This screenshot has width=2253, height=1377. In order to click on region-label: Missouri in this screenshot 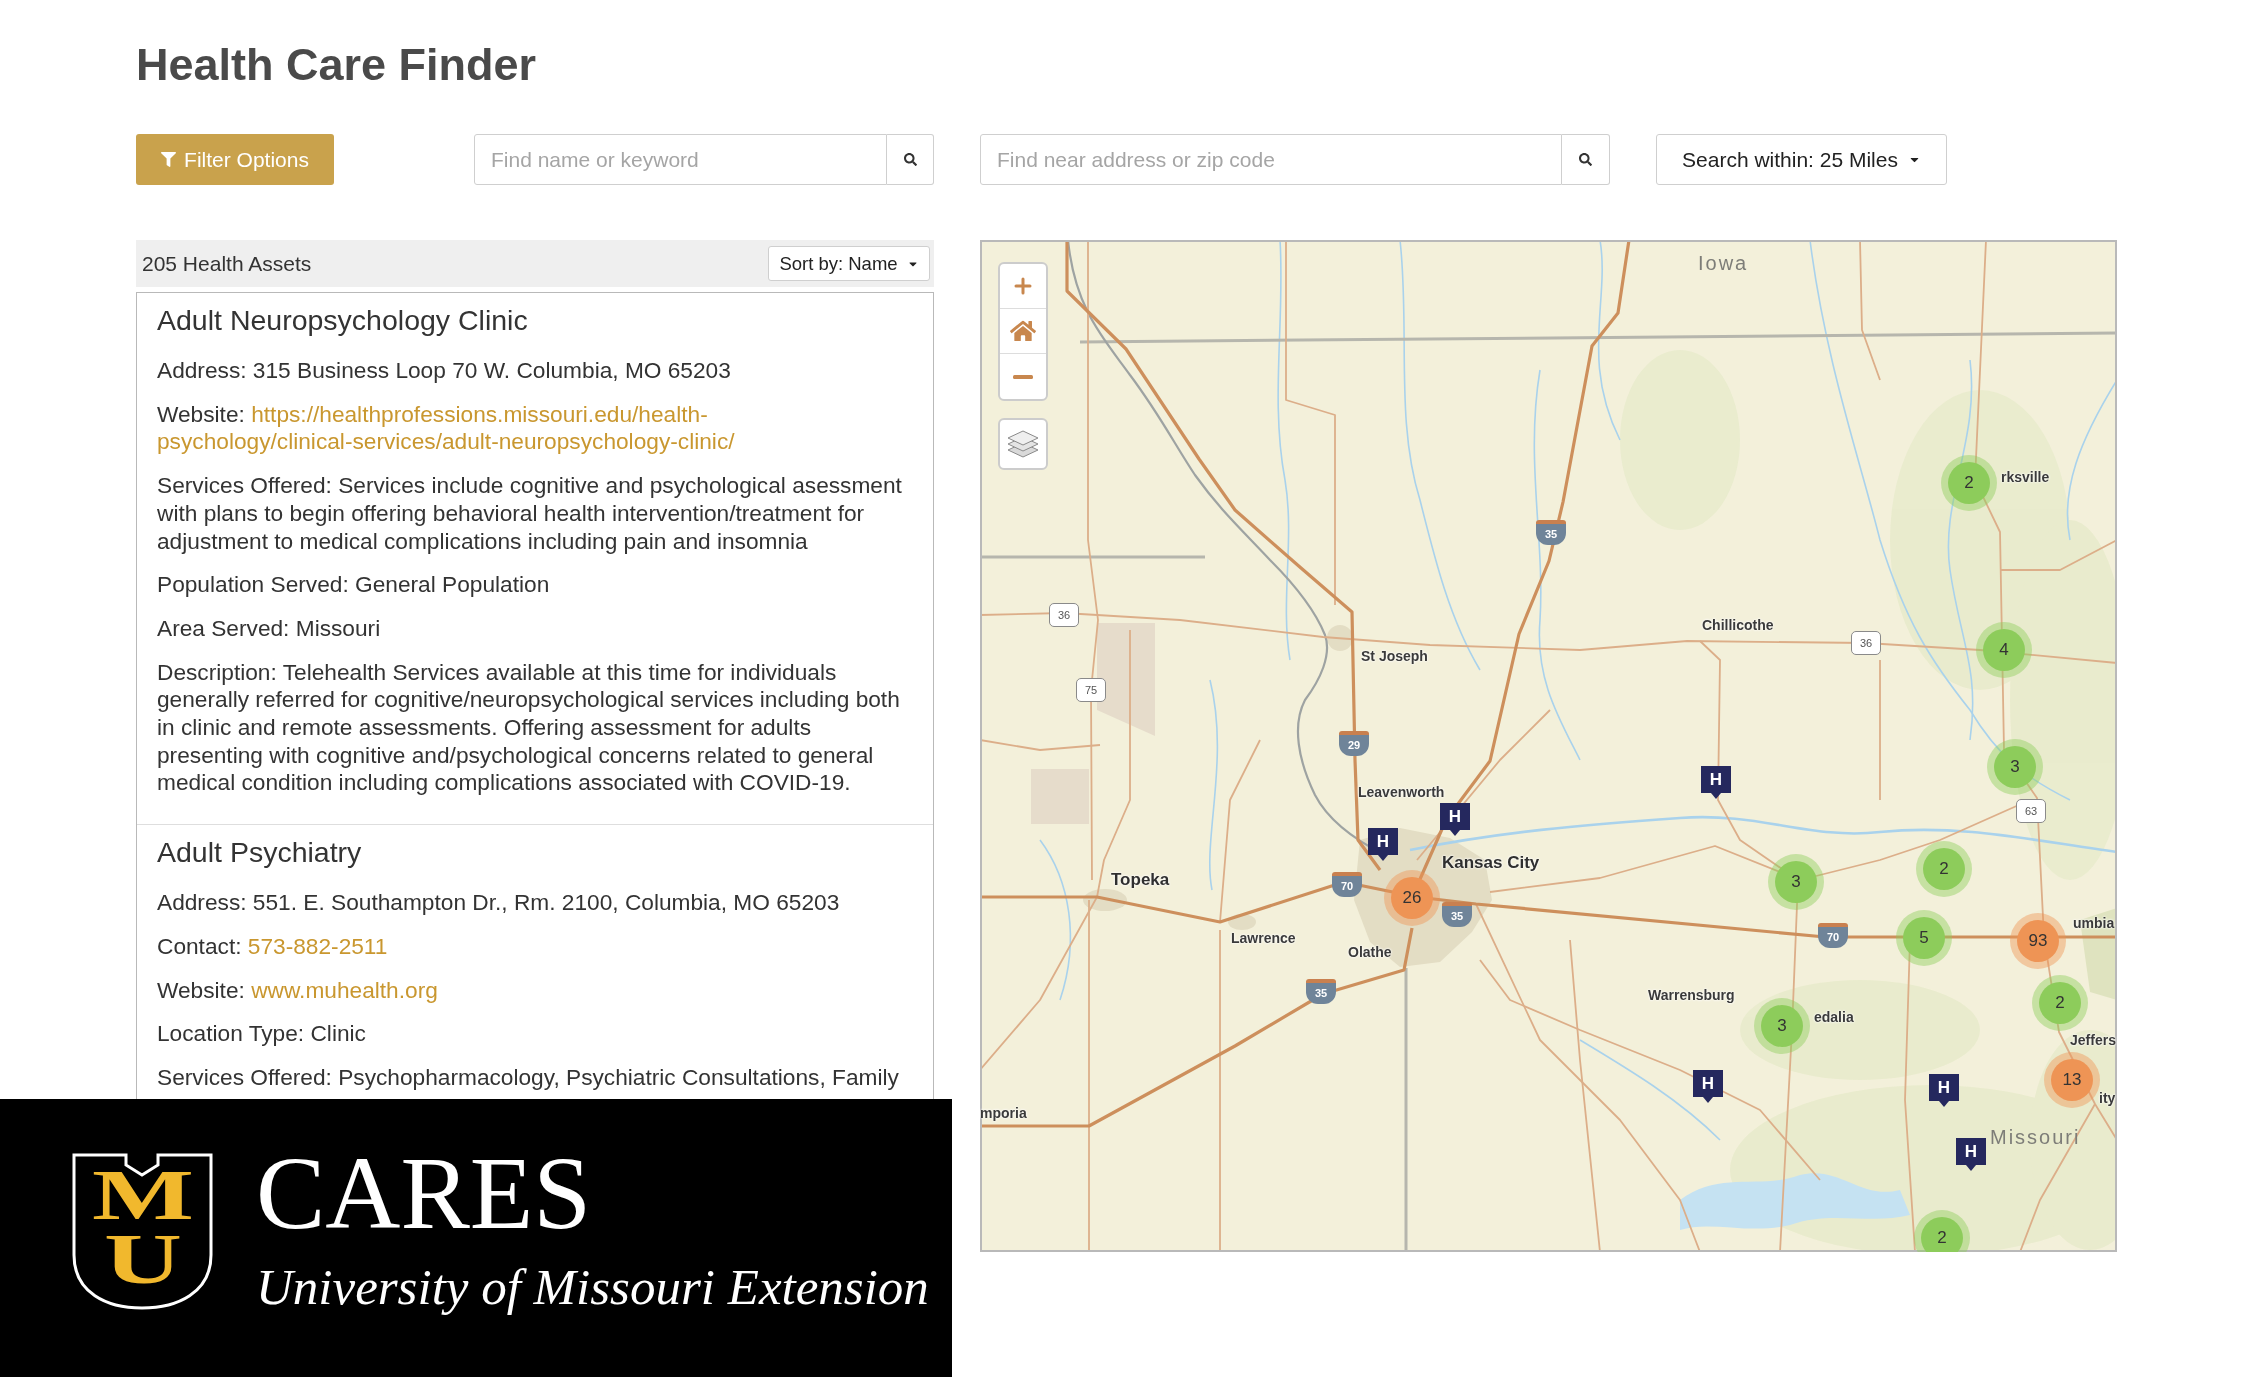, I will do `click(2035, 1137)`.